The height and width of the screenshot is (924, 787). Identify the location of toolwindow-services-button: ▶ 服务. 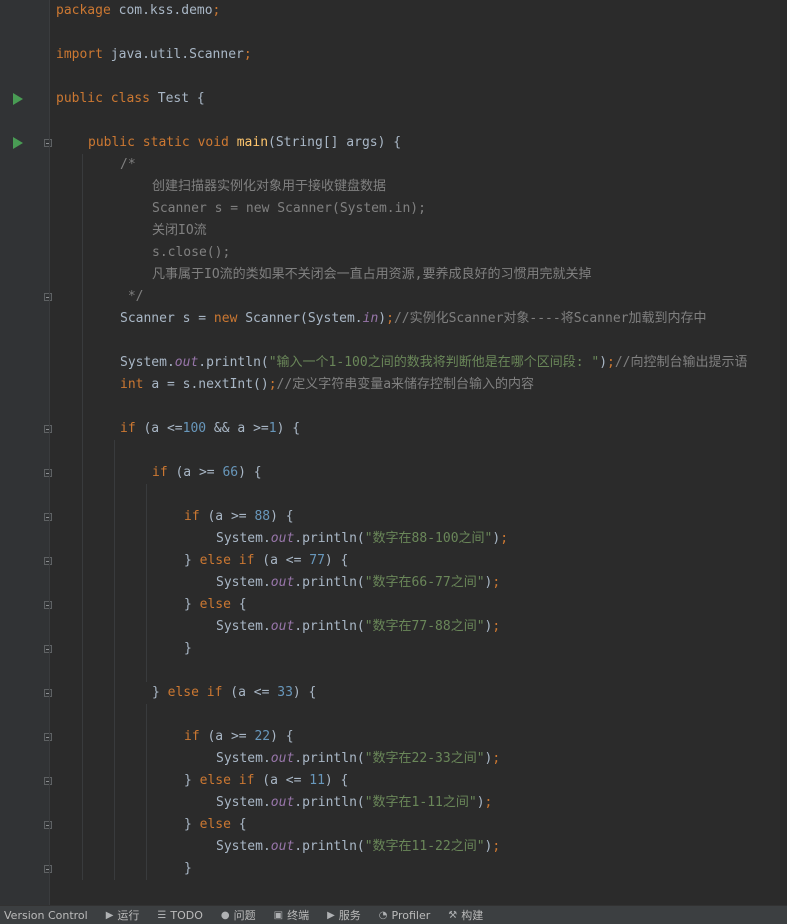
(344, 915).